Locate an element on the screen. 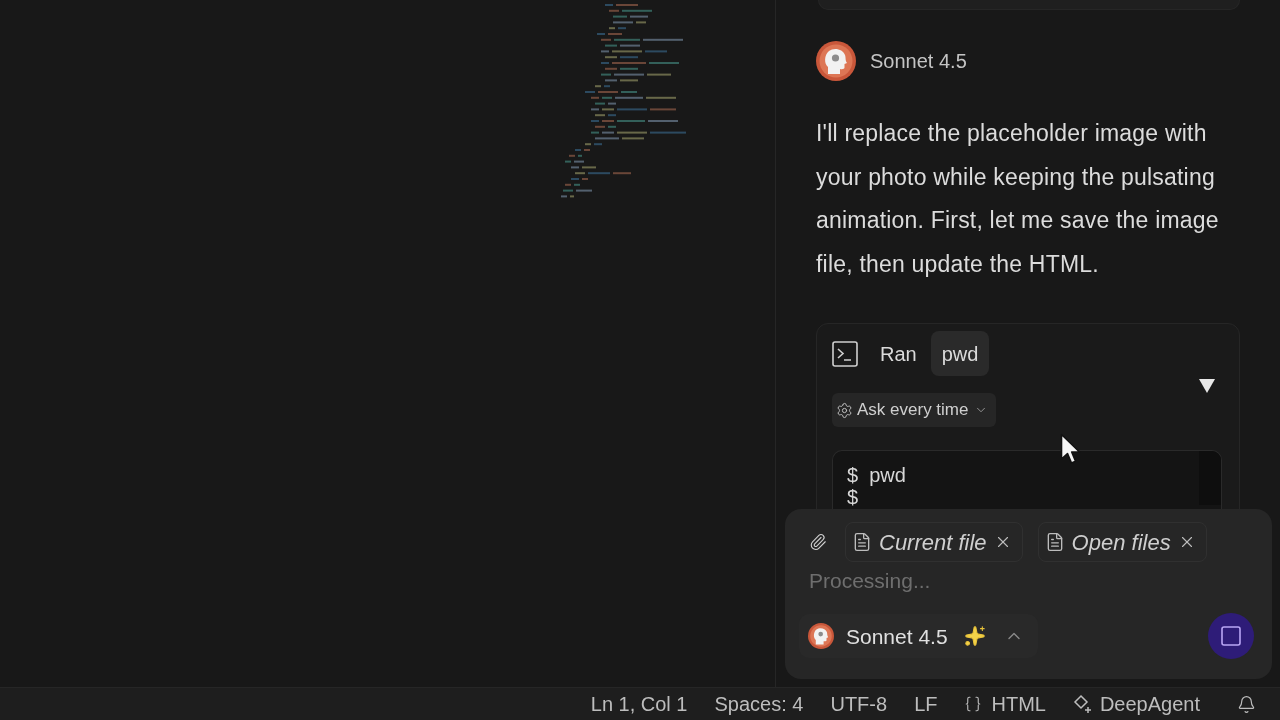 The image size is (1280, 720). settings-icon is located at coordinates (844, 410).